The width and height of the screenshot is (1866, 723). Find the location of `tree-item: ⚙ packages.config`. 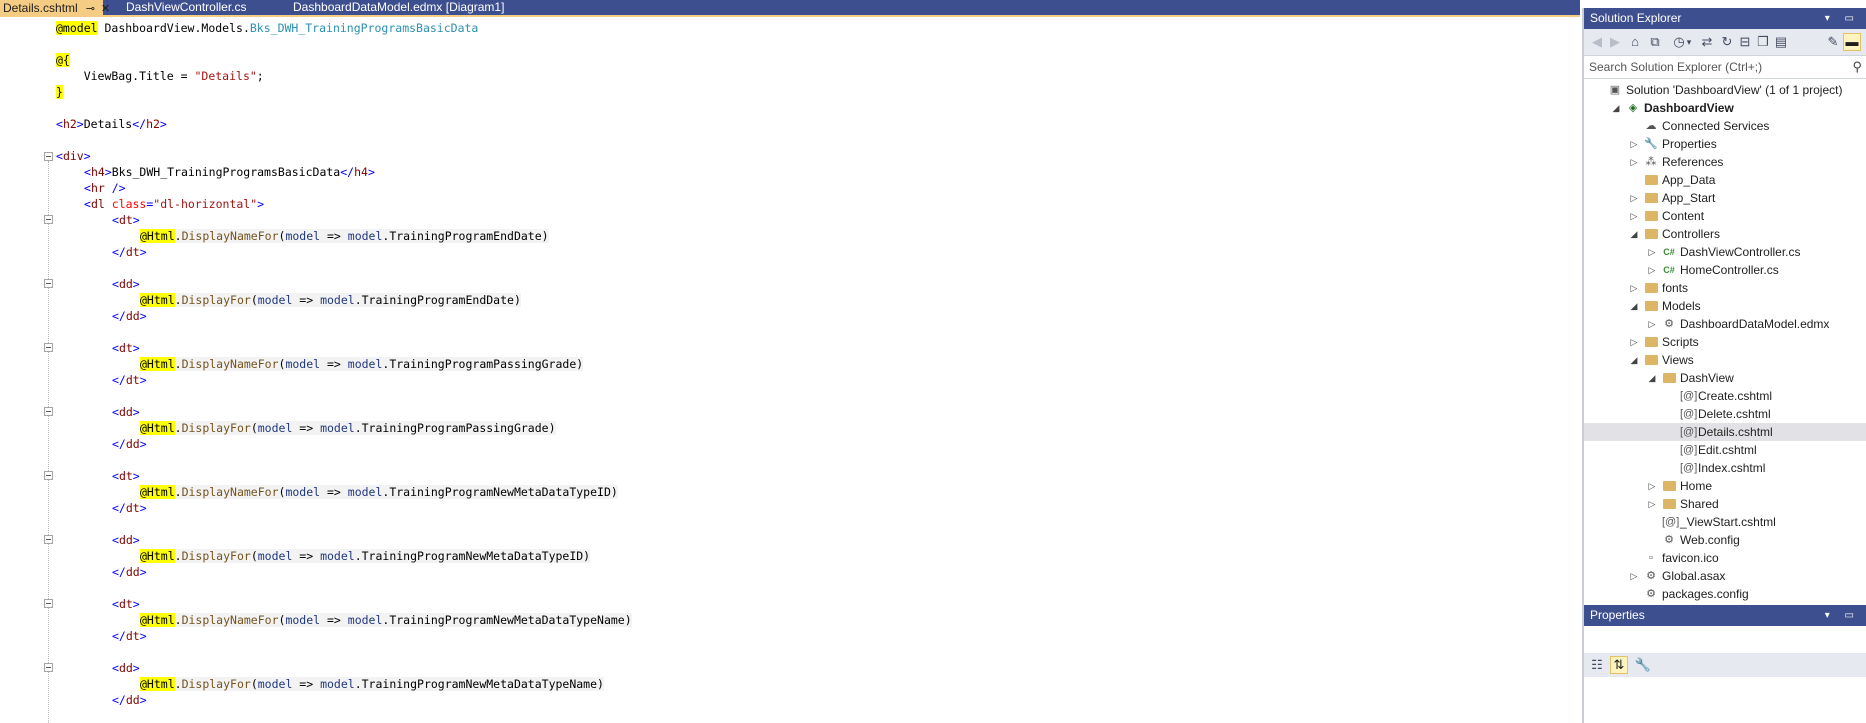

tree-item: ⚙ packages.config is located at coordinates (1725, 594).